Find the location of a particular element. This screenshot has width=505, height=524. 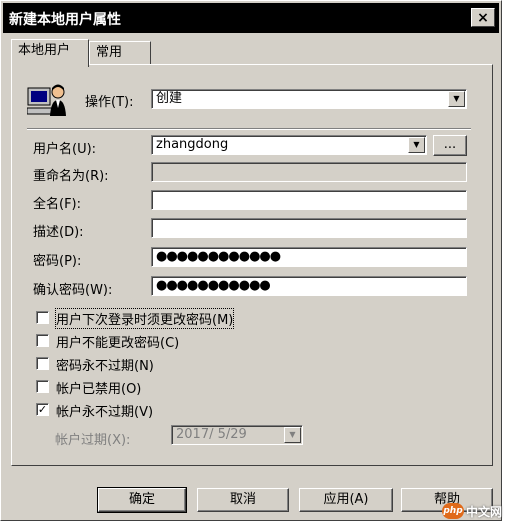

tab-label: 本地用户 is located at coordinates (44, 50).